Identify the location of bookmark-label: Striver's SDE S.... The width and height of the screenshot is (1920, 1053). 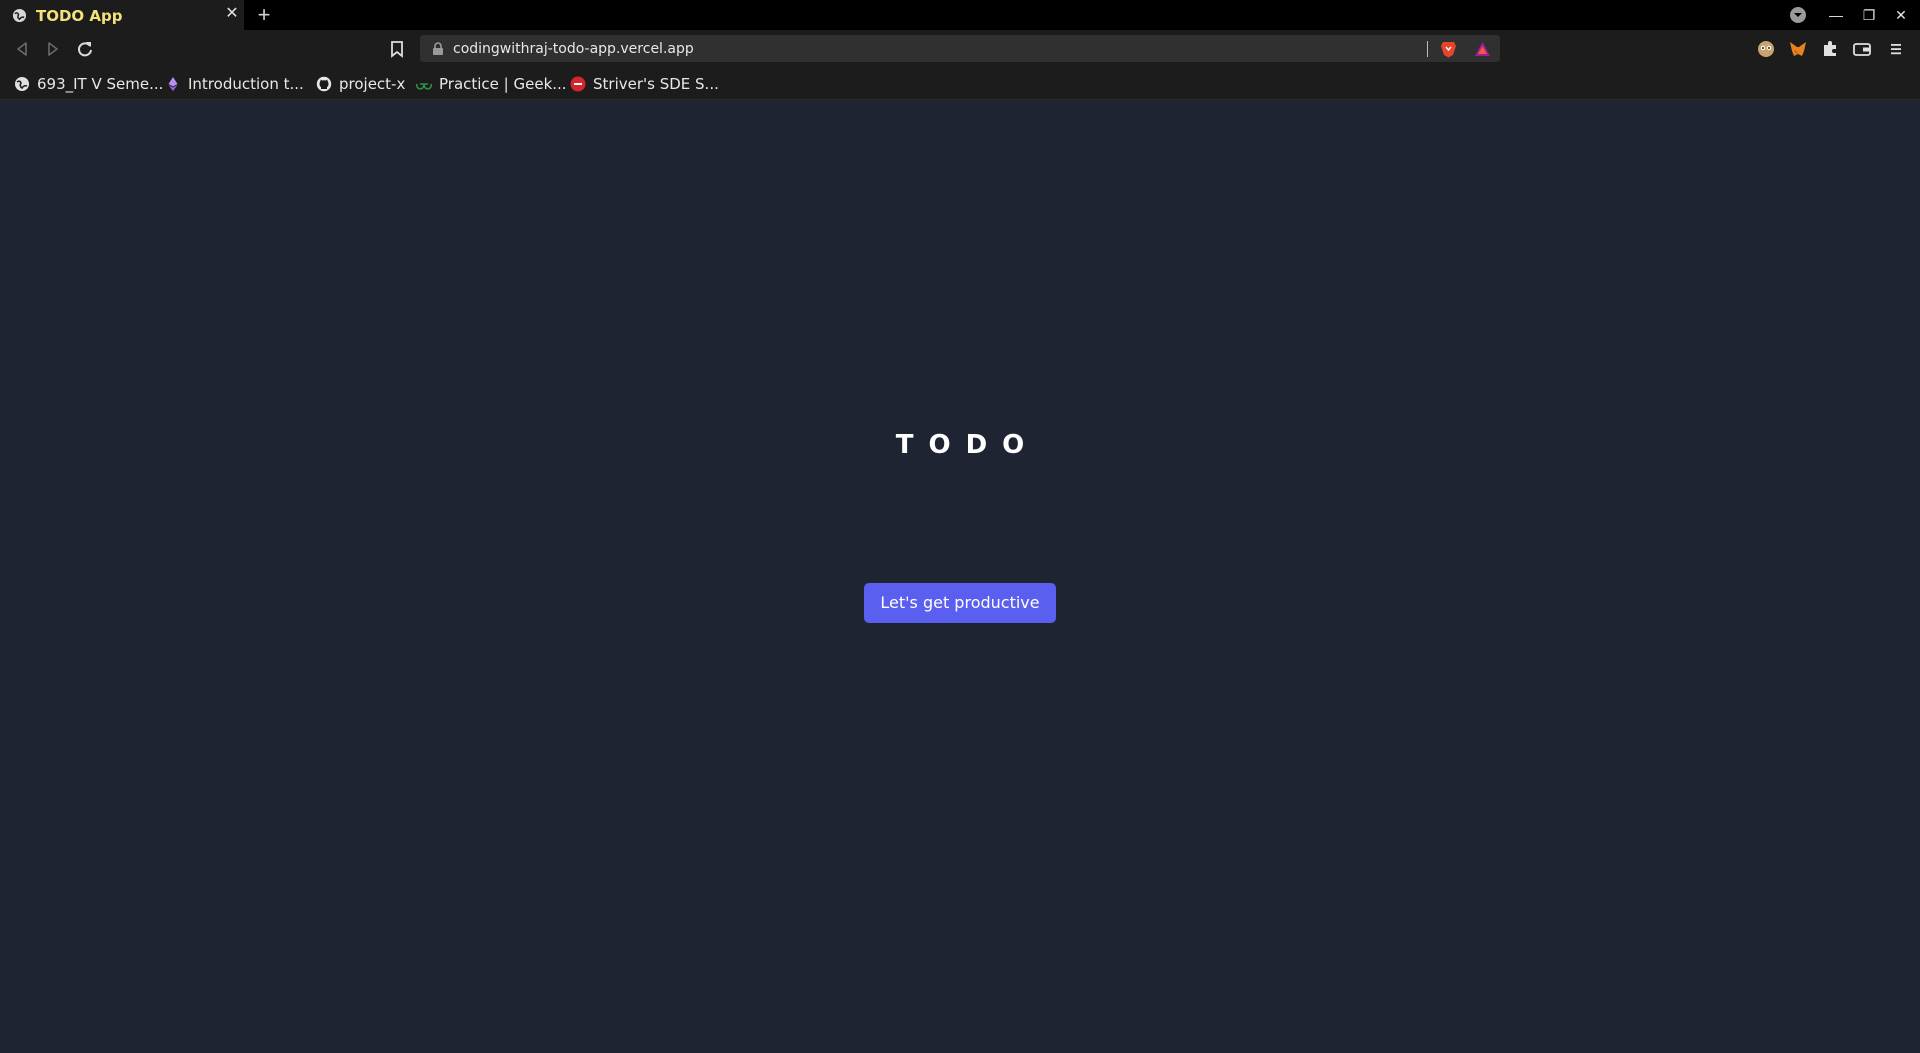
(656, 84).